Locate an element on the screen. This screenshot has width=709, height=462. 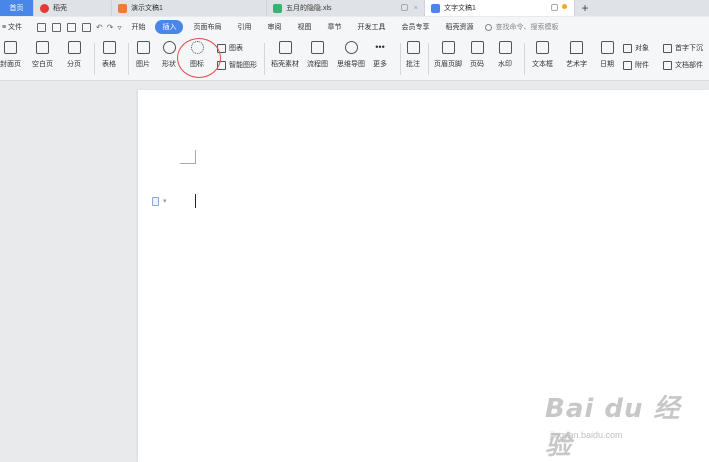
page-break-label: 分页 is located at coordinates (74, 64).